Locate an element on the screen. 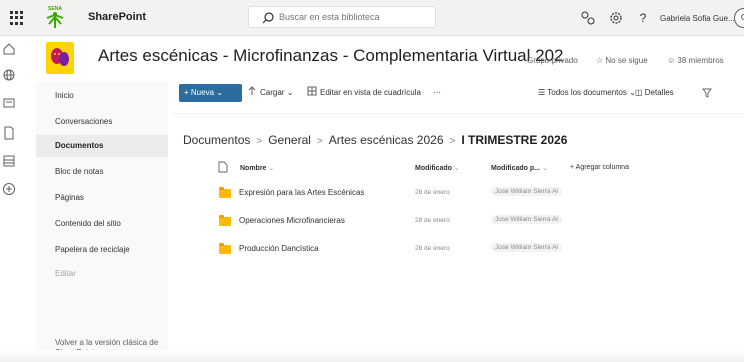 The height and width of the screenshot is (362, 744). column-header-name: Nombre ⌄ is located at coordinates (257, 168).